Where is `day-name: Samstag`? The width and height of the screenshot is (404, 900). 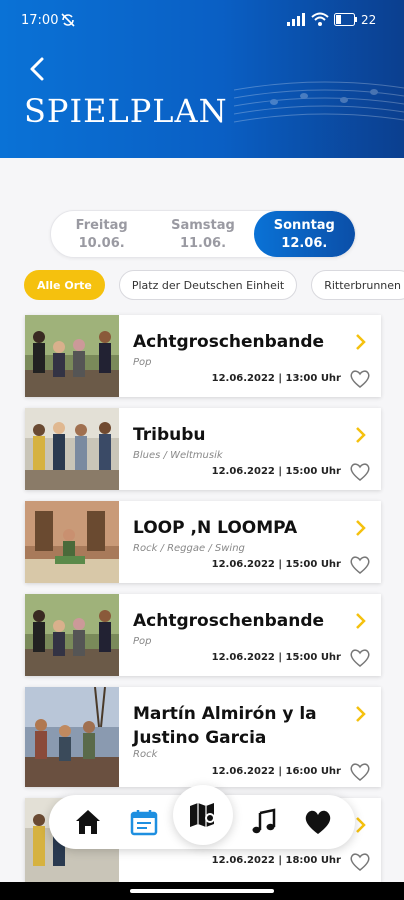
day-name: Samstag is located at coordinates (203, 225).